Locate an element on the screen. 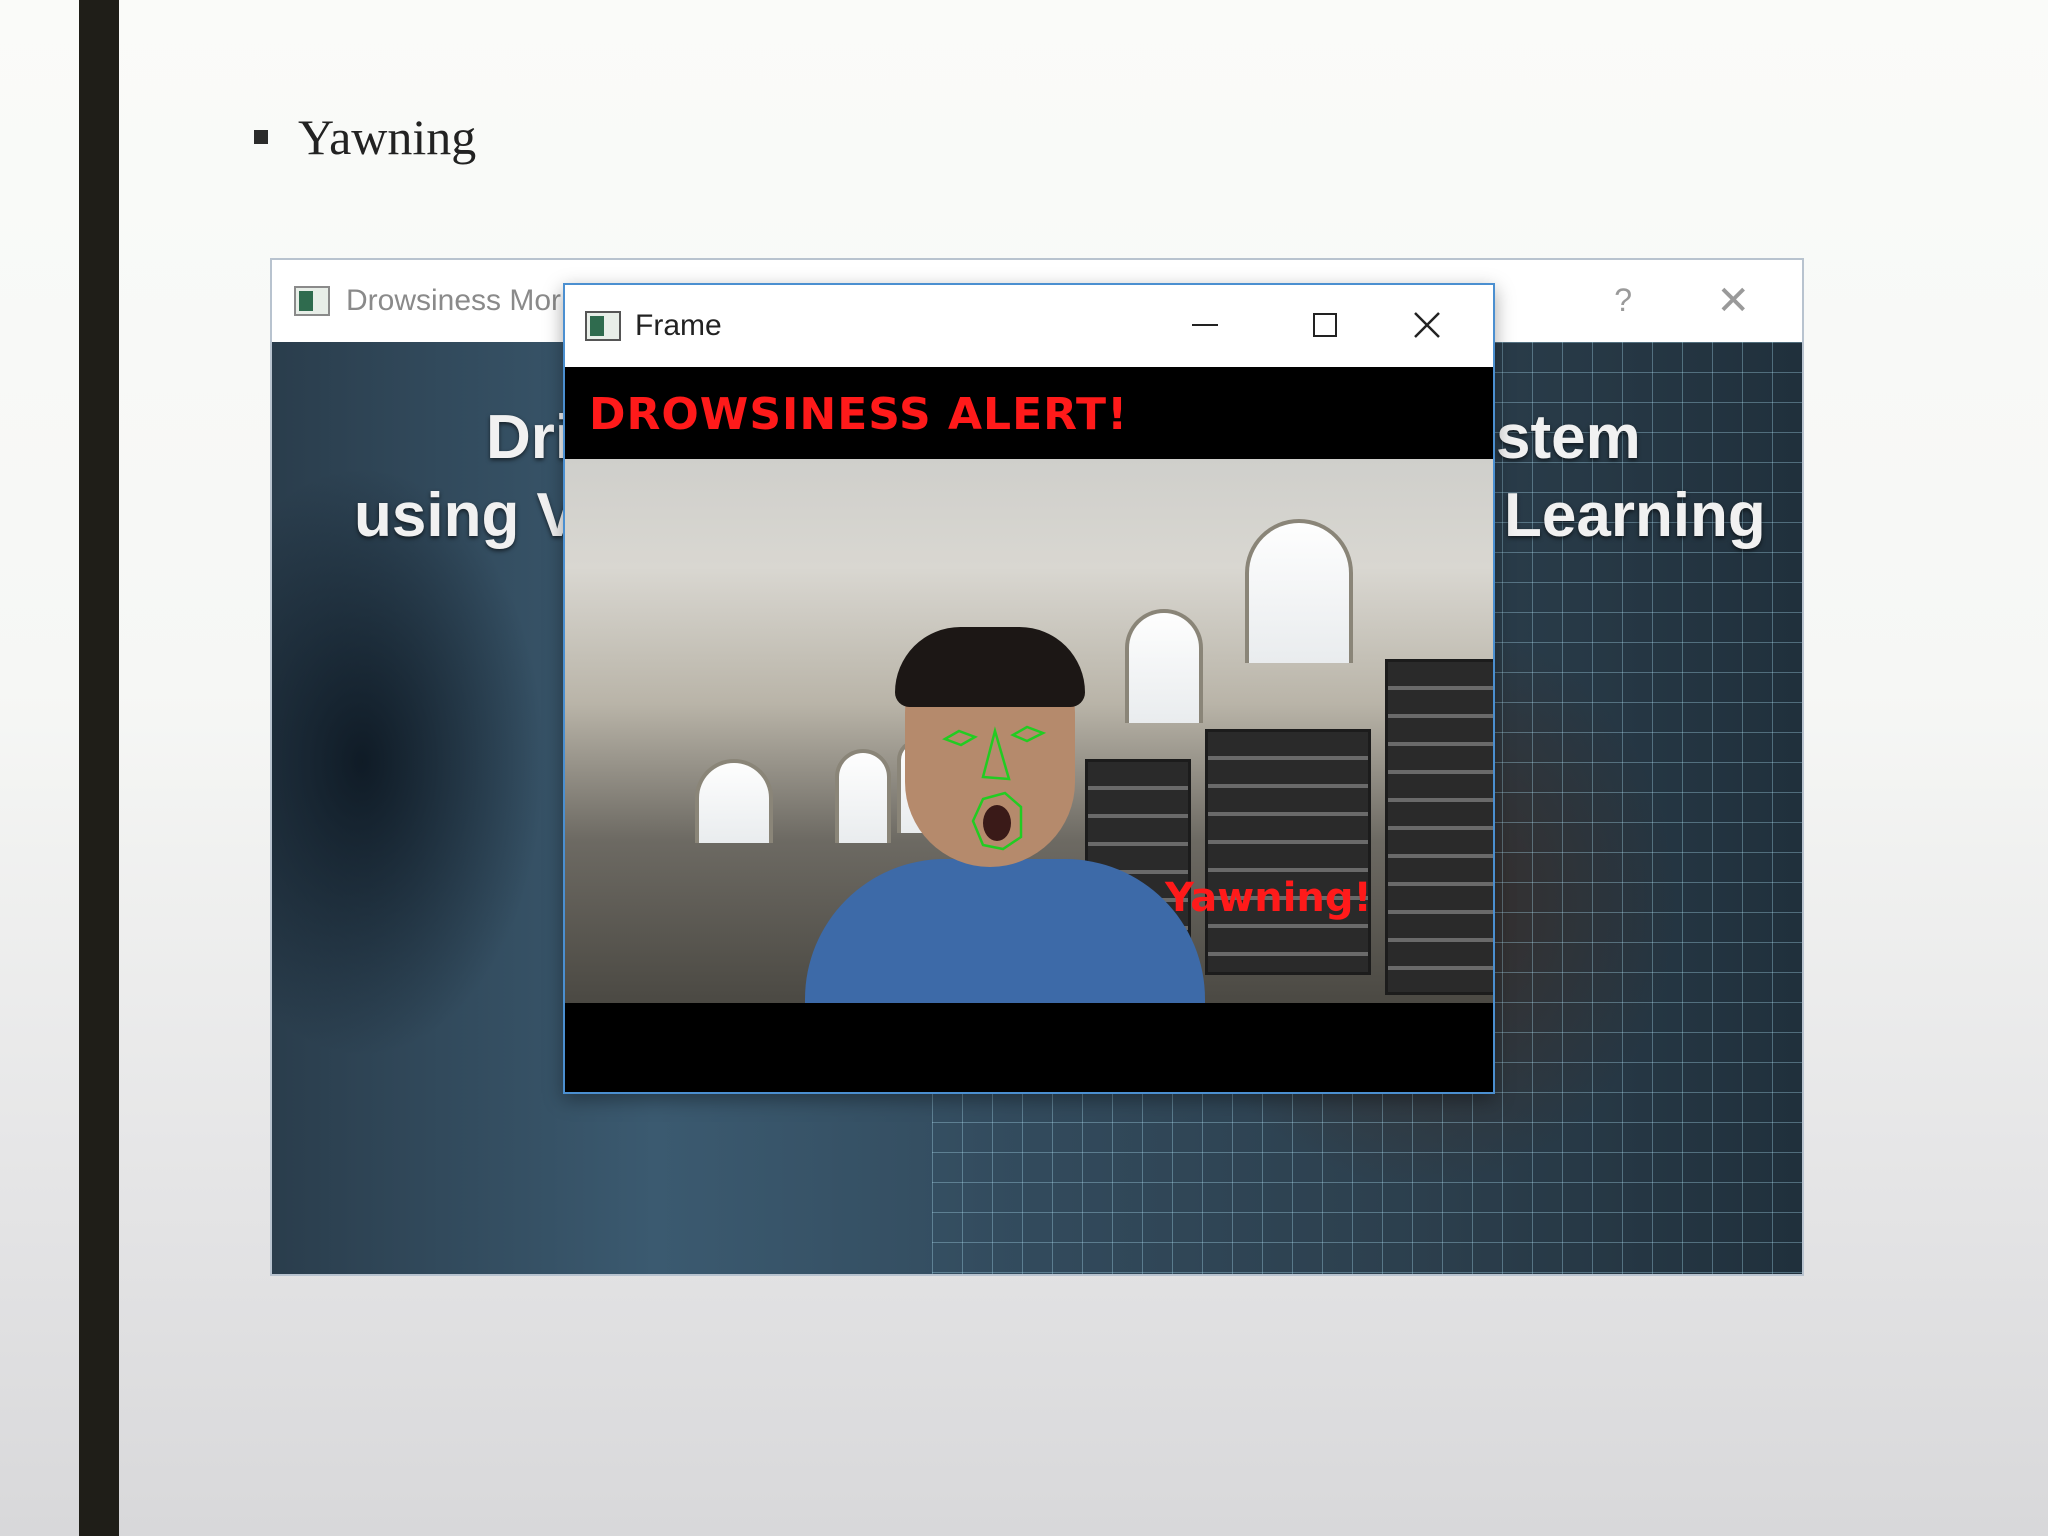 Image resolution: width=2048 pixels, height=1536 pixels. close-icon is located at coordinates (1427, 325).